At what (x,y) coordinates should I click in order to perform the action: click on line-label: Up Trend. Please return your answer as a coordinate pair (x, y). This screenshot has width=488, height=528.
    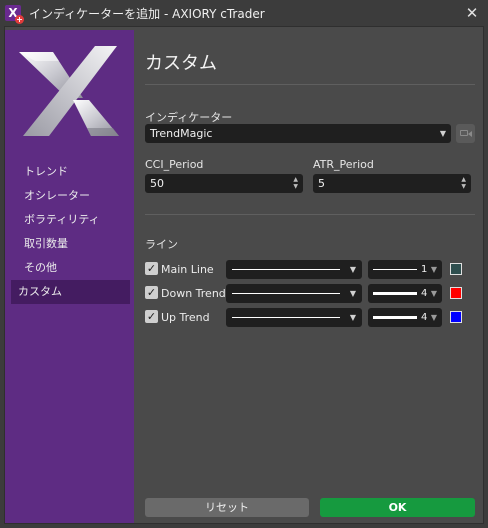
    Looking at the image, I should click on (185, 317).